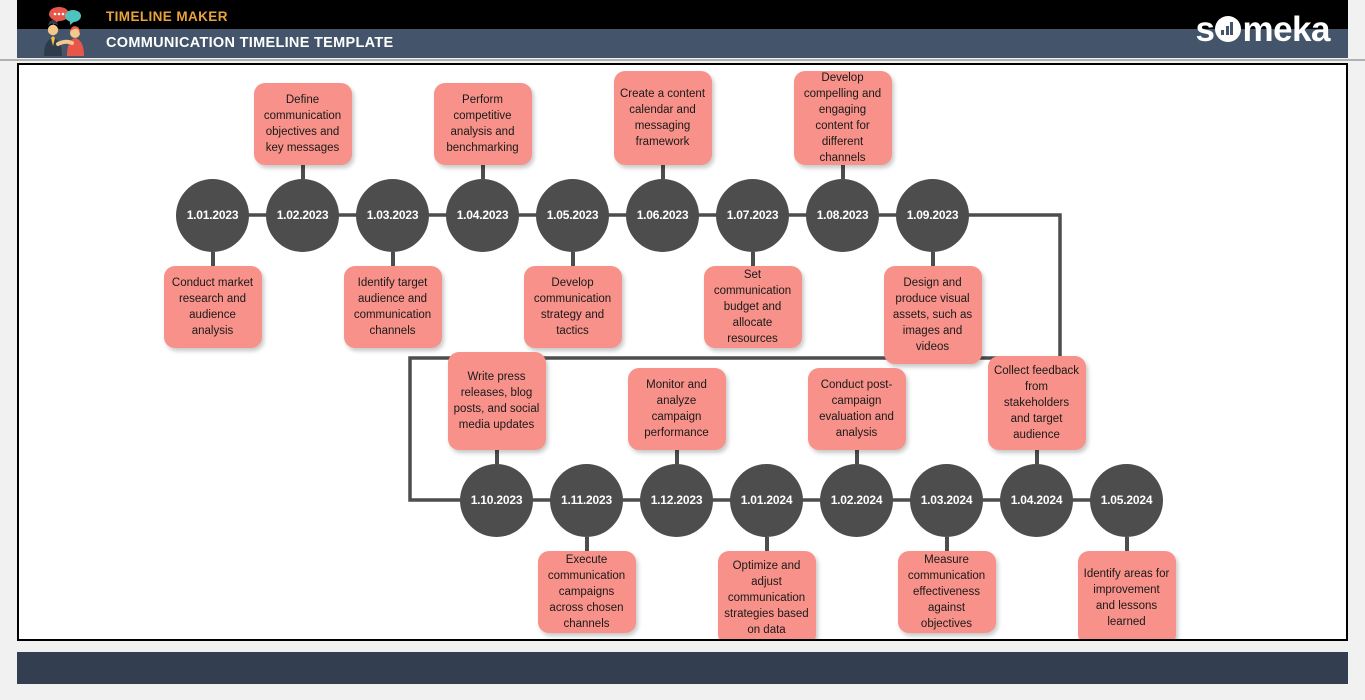 This screenshot has height=700, width=1365. Describe the element at coordinates (682, 668) in the screenshot. I see `footer-bar` at that location.